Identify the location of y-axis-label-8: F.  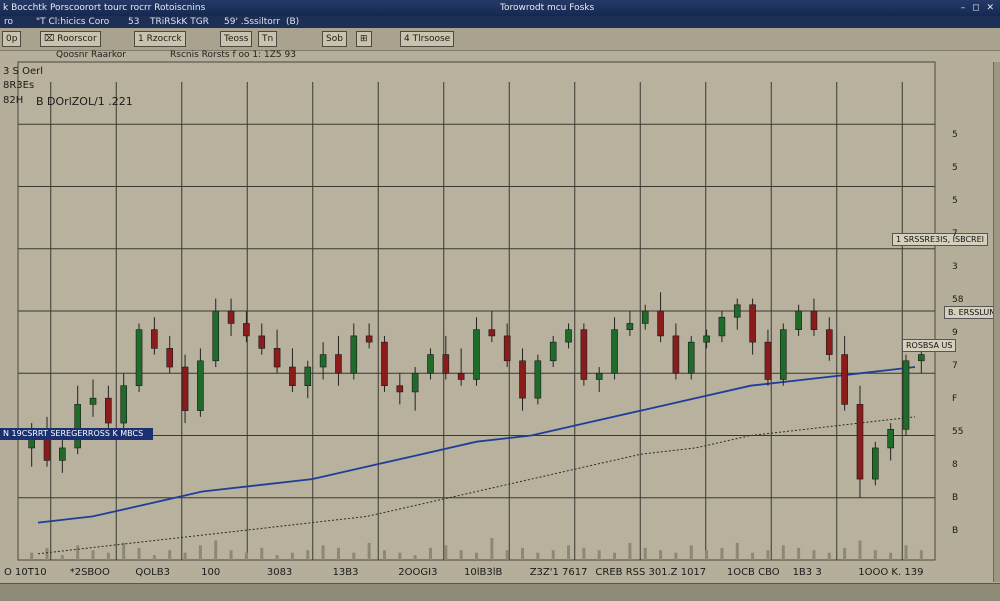
(955, 399).